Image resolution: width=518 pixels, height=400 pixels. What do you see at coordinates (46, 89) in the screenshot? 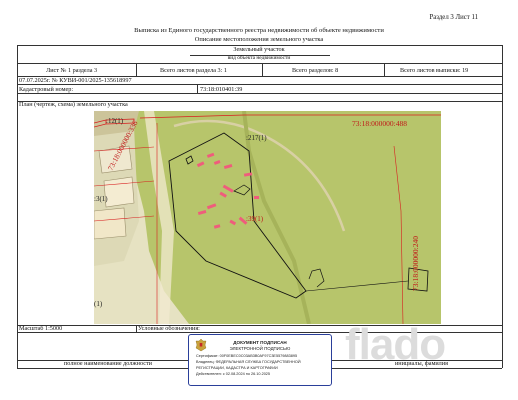
I see `cadastral-label: Кадастровый номер:` at bounding box center [46, 89].